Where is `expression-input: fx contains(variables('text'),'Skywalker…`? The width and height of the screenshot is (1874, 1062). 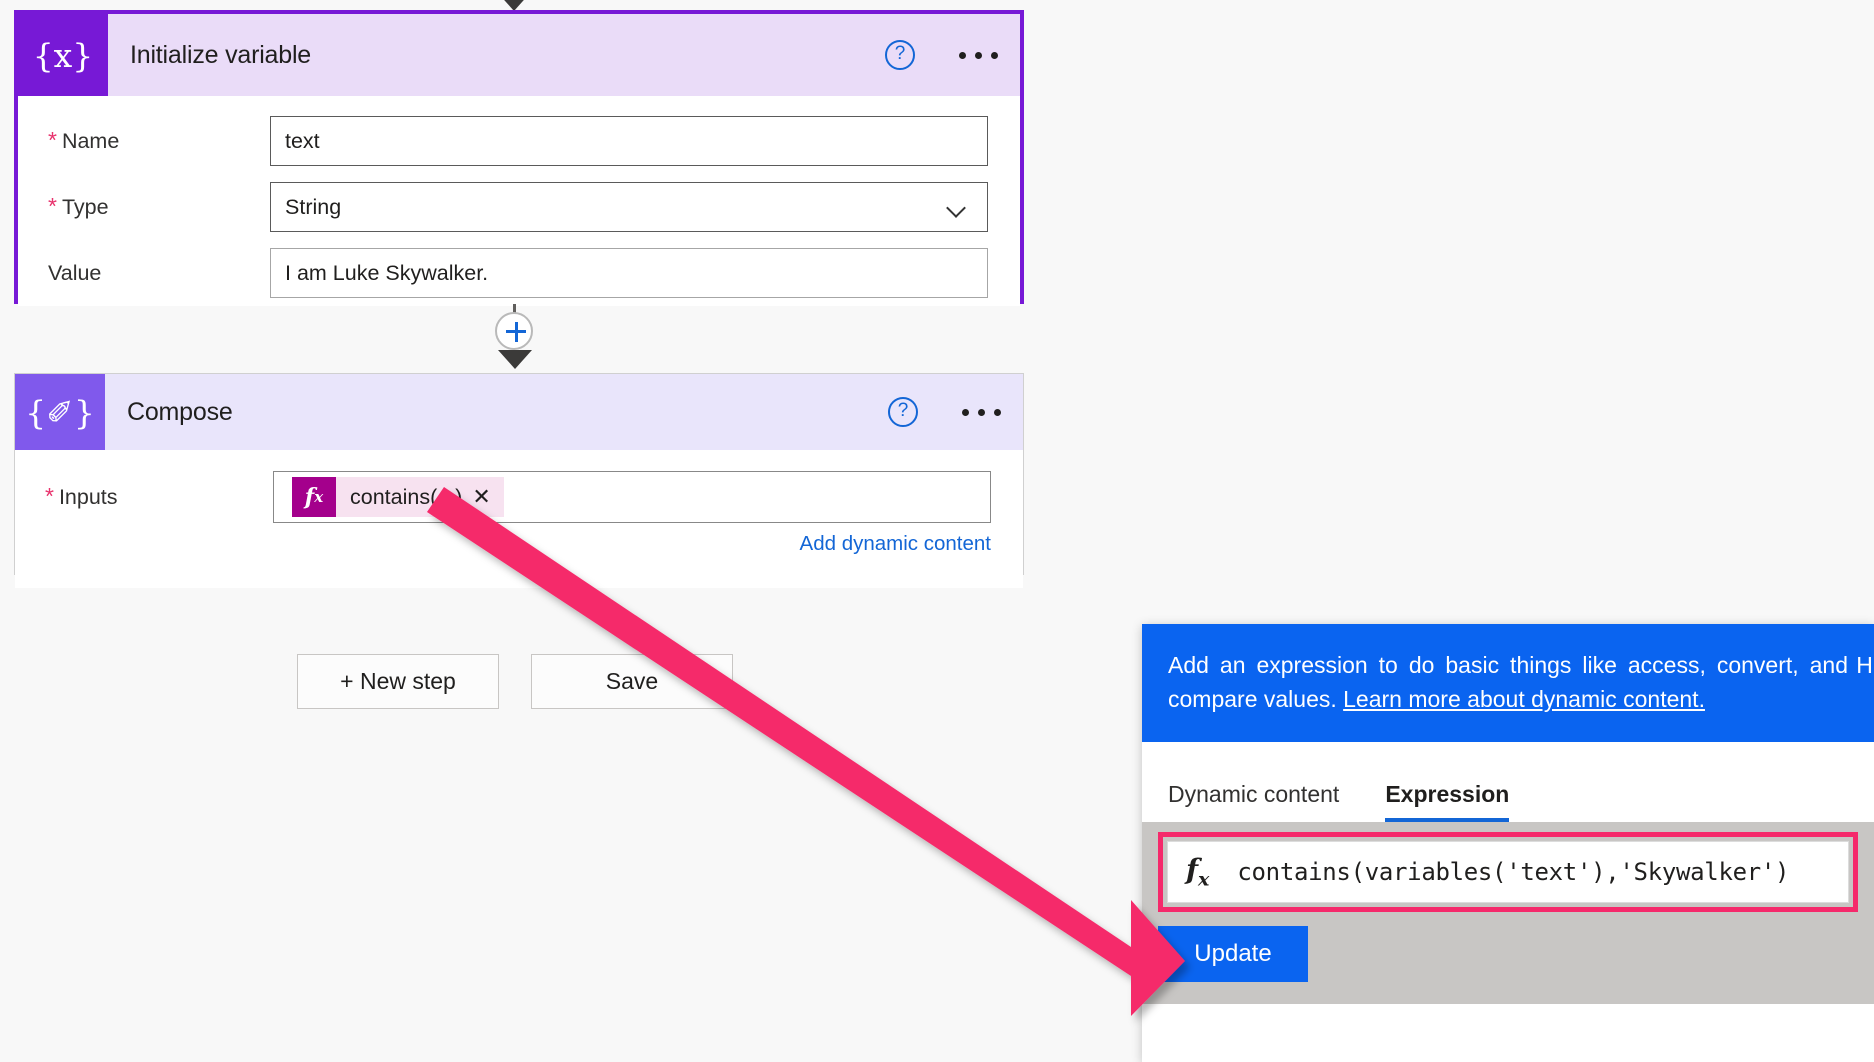
expression-input: fx contains(variables('text'),'Skywalker… is located at coordinates (1508, 872).